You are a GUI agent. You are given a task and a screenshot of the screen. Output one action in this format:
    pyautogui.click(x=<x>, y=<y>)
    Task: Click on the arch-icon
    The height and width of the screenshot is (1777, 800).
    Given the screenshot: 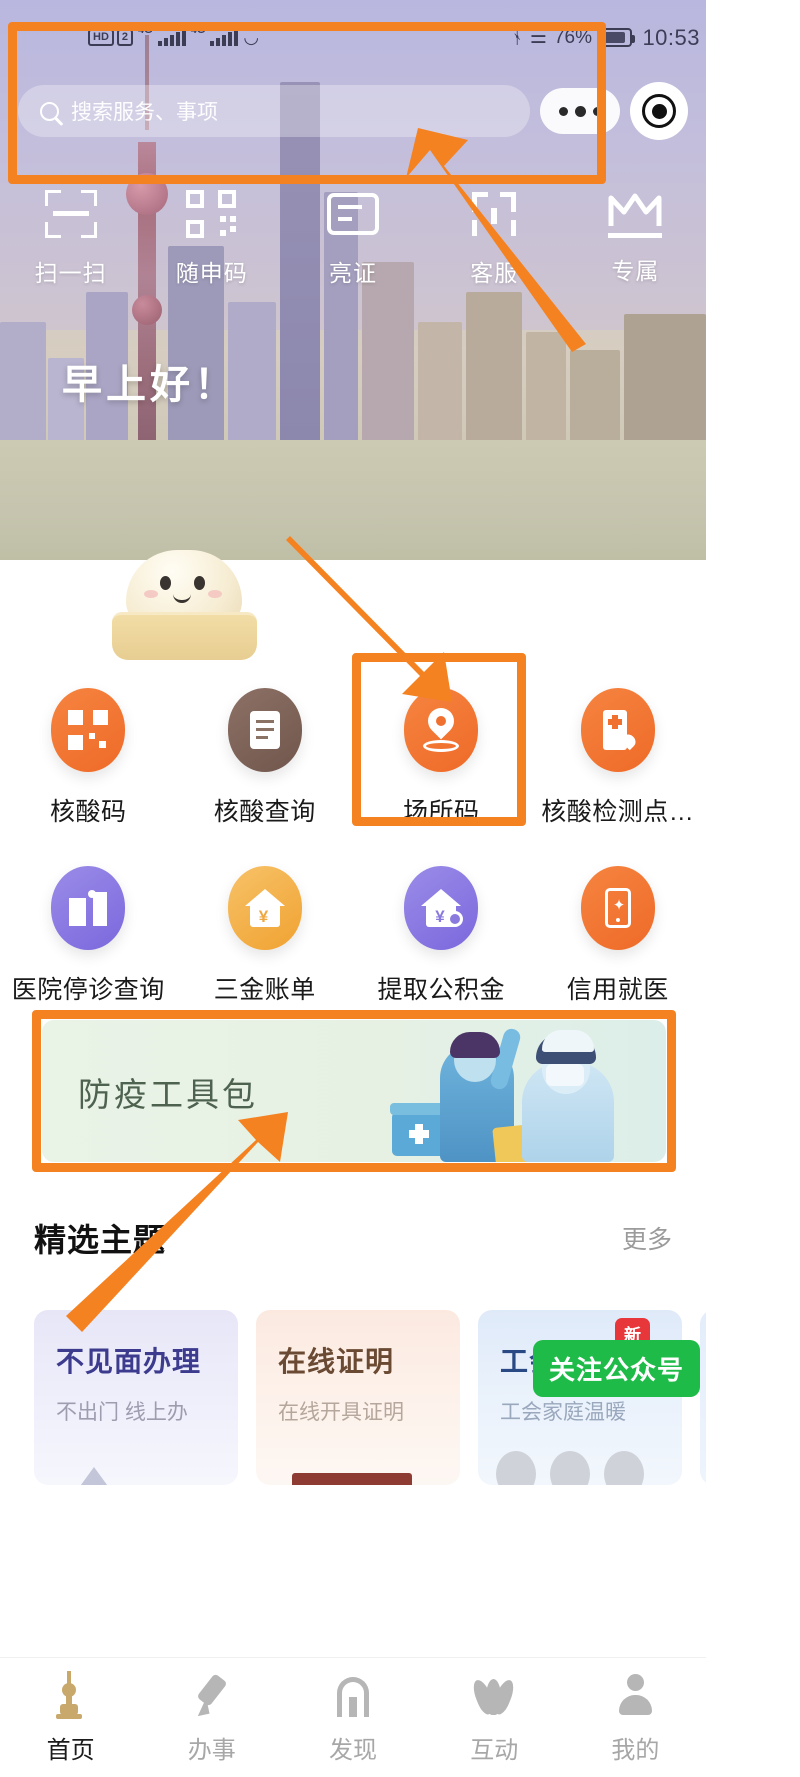 What is the action you would take?
    pyautogui.click(x=353, y=1695)
    